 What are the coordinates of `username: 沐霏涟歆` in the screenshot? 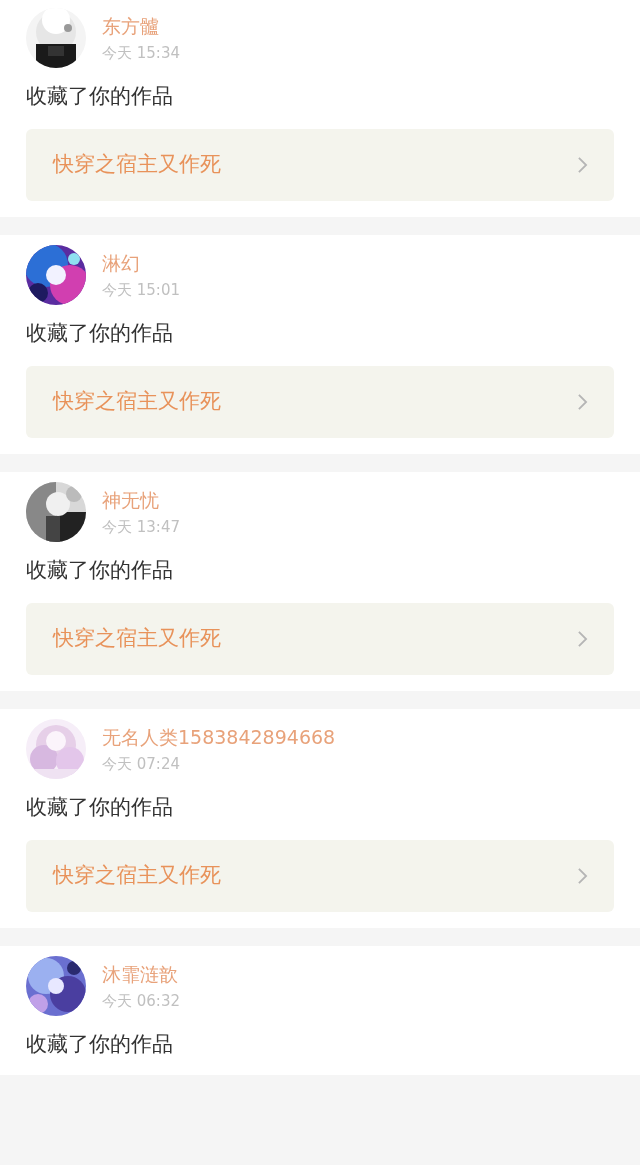 It's located at (141, 974).